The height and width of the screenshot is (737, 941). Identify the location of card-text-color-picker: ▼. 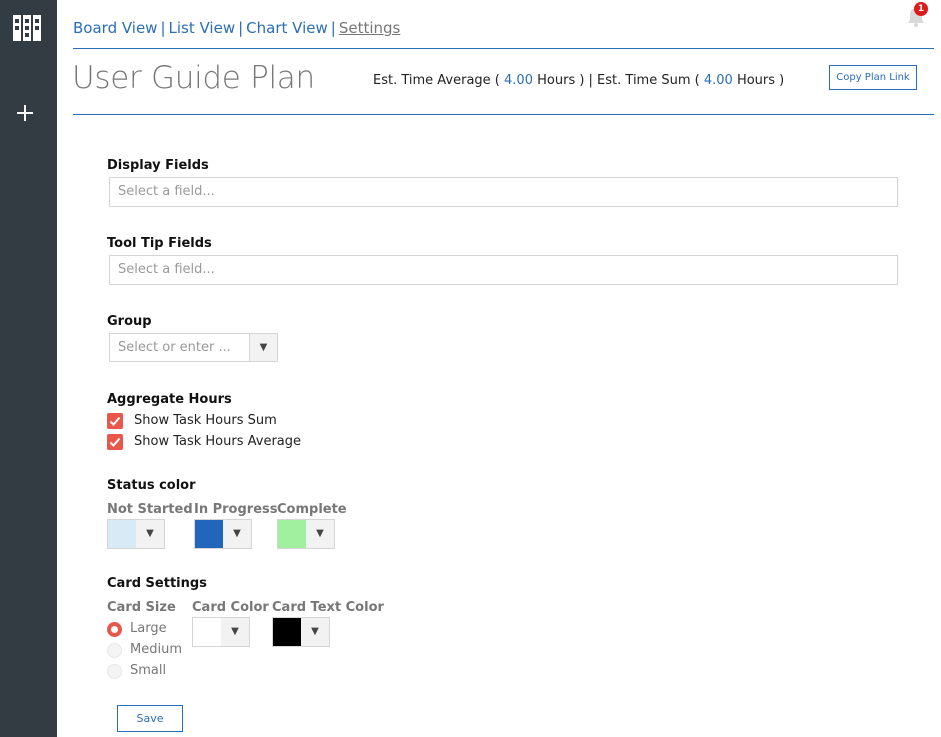
(301, 632).